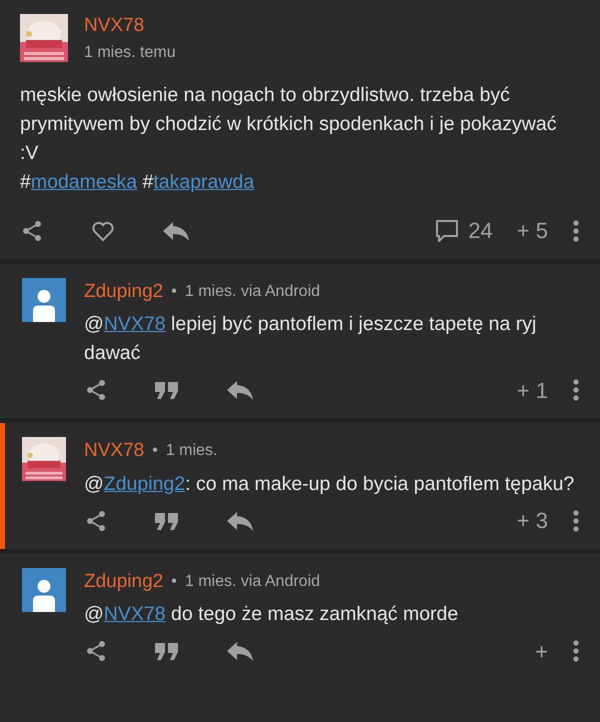  I want to click on vote-count: + 1, so click(532, 390).